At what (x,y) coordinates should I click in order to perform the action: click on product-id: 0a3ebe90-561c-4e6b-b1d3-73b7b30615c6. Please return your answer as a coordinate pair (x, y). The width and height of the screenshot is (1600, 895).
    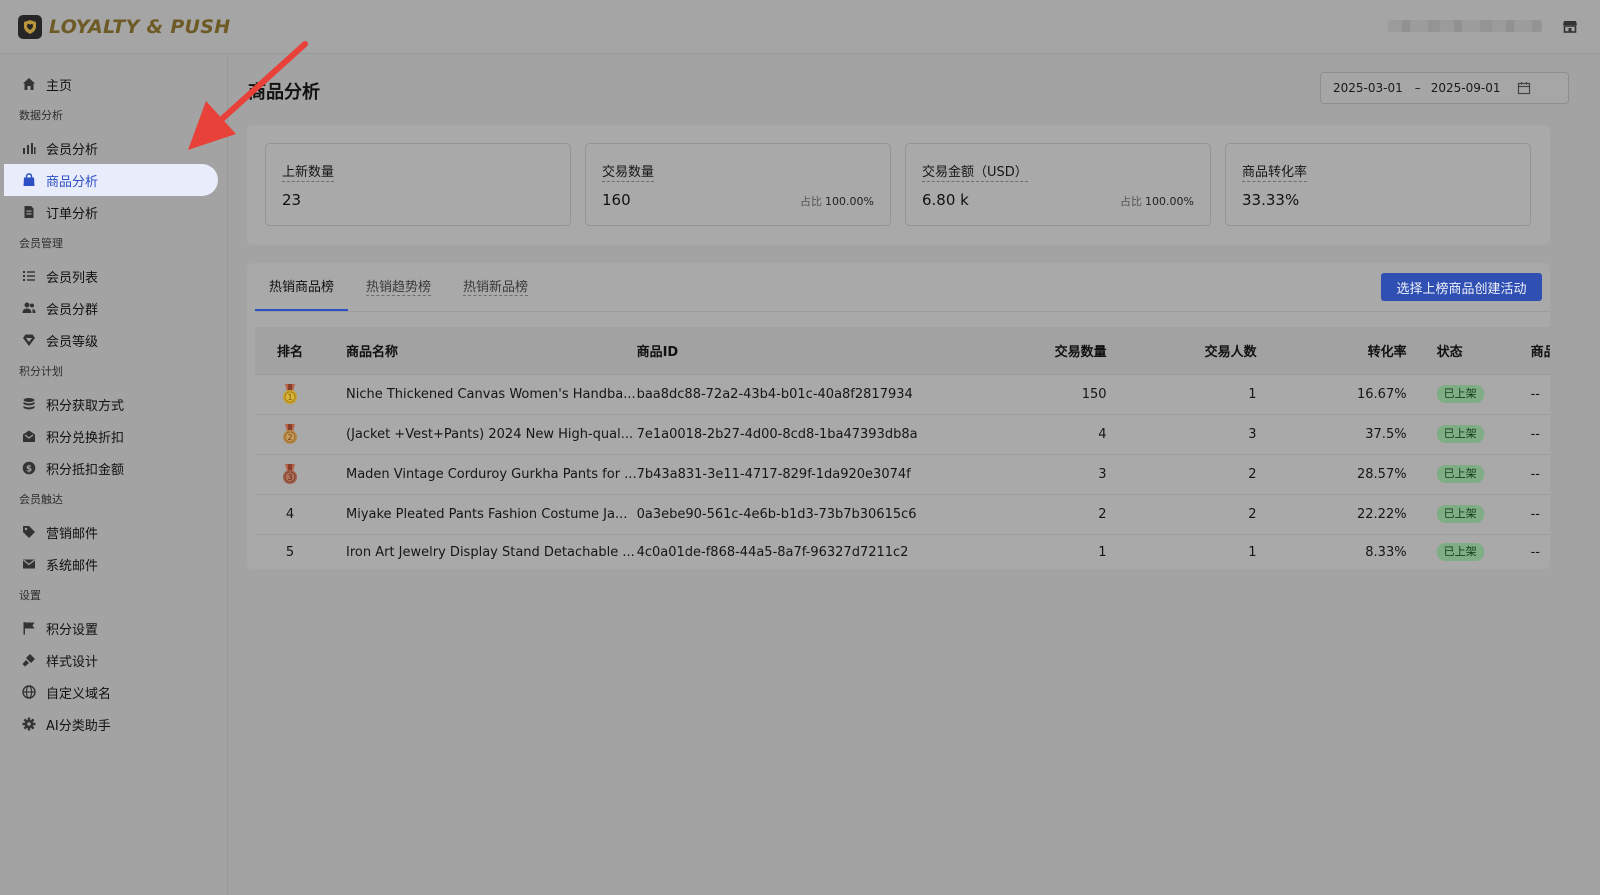
    Looking at the image, I should click on (801, 514).